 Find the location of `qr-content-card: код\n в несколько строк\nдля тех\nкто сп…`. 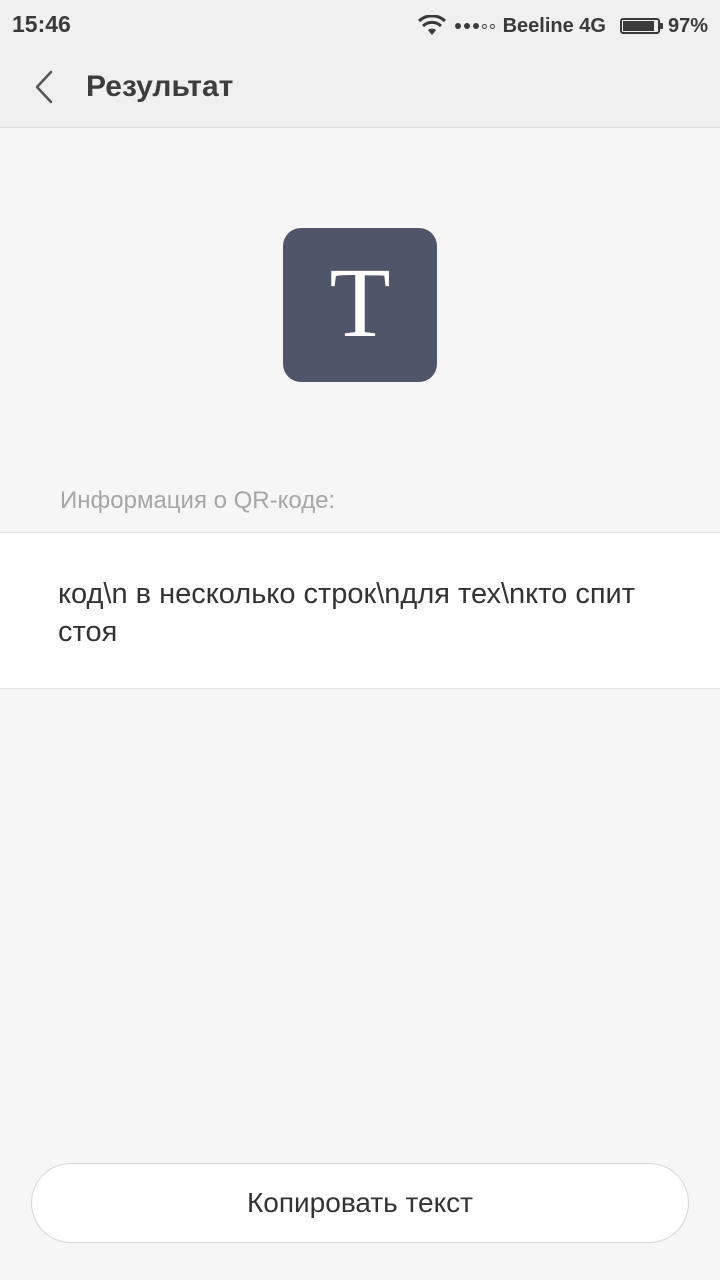

qr-content-card: код\n в несколько строк\nдля тех\nкто сп… is located at coordinates (360, 610).